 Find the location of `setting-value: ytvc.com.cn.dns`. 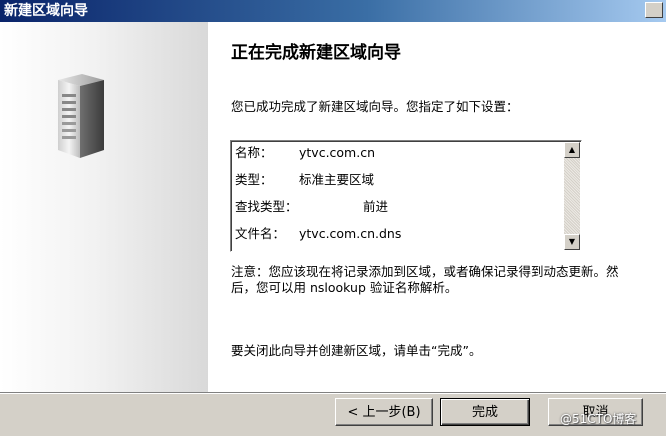

setting-value: ytvc.com.cn.dns is located at coordinates (350, 233).